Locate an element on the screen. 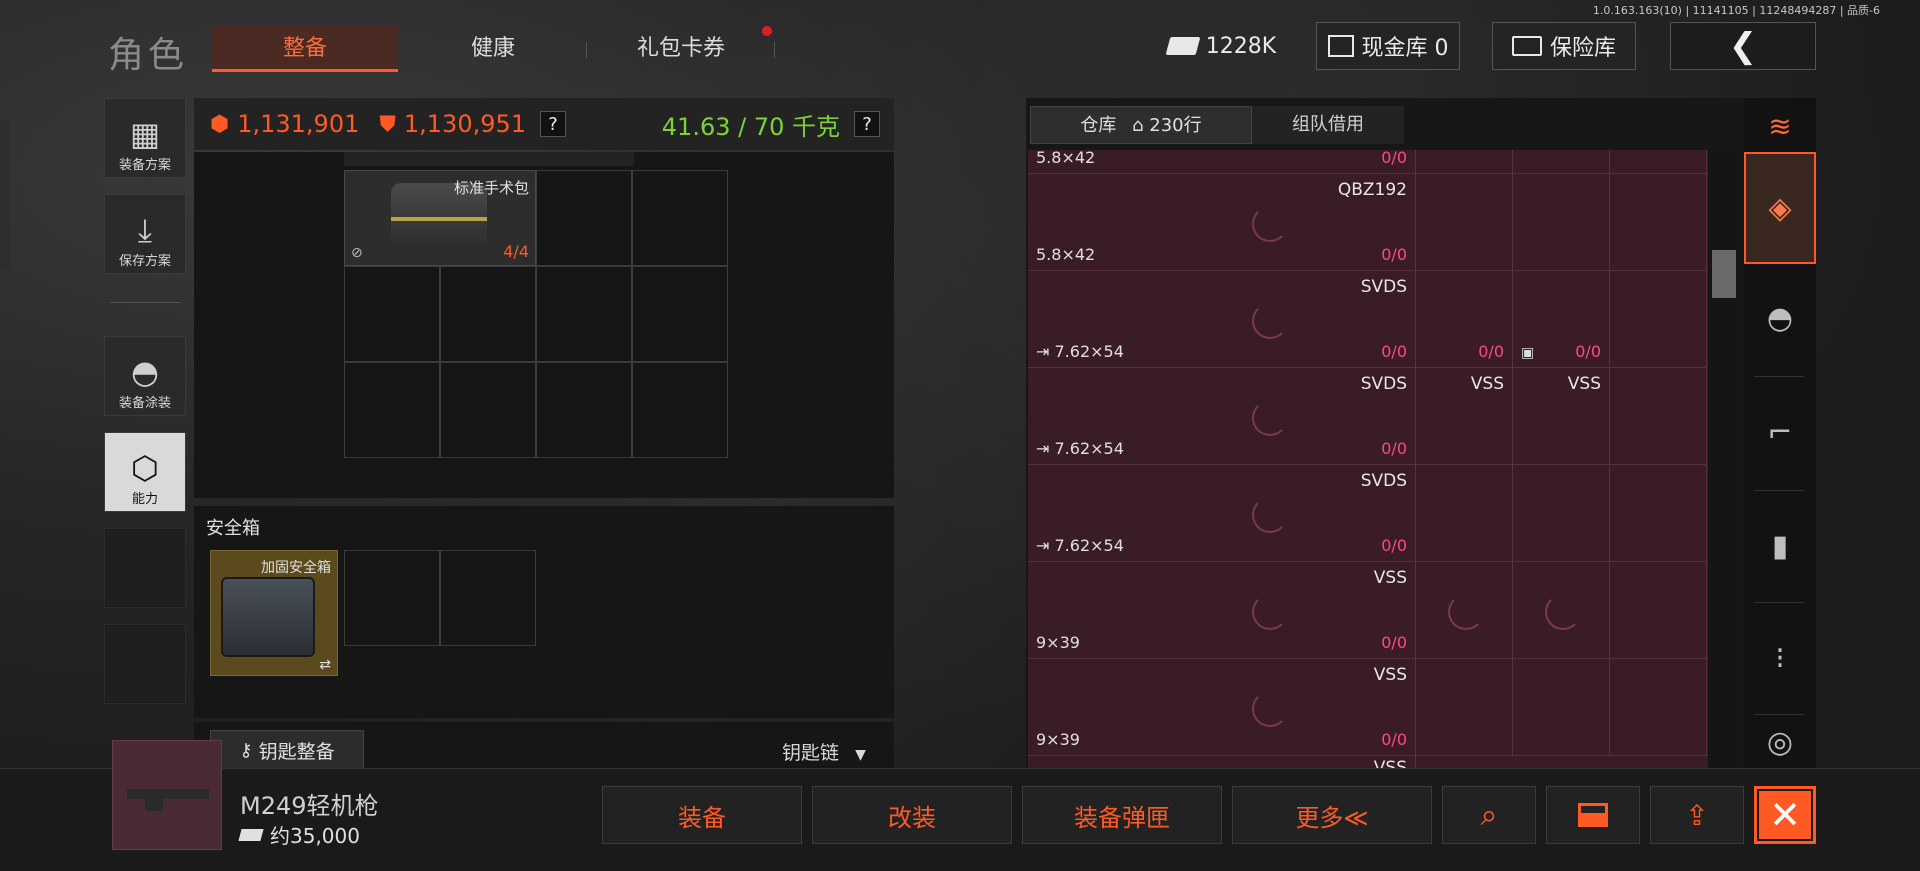 This screenshot has width=1920, height=871. sidebar-slot-empty is located at coordinates (145, 568).